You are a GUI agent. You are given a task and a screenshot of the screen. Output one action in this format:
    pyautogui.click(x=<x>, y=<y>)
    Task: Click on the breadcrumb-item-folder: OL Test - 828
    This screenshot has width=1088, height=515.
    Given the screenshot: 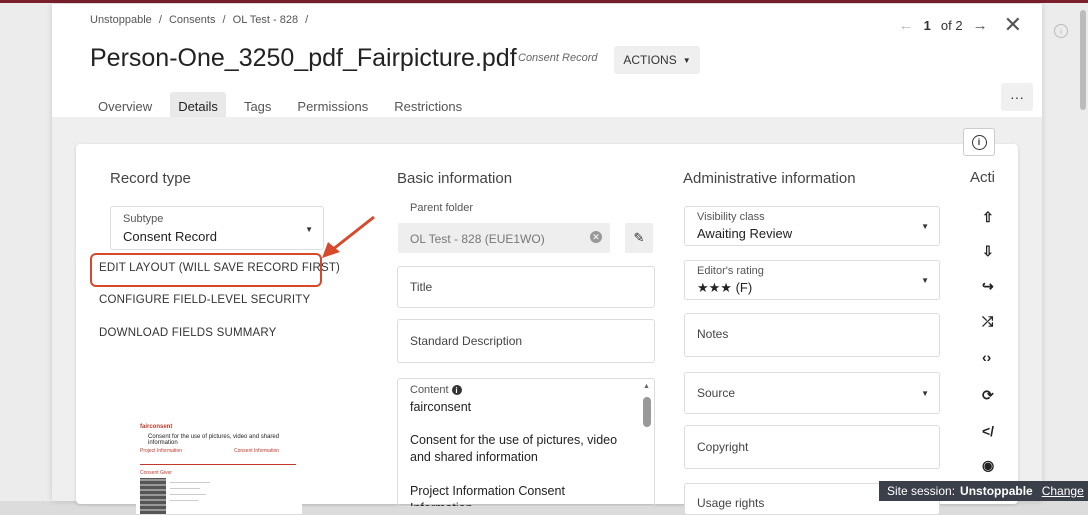 What is the action you would take?
    pyautogui.click(x=265, y=20)
    